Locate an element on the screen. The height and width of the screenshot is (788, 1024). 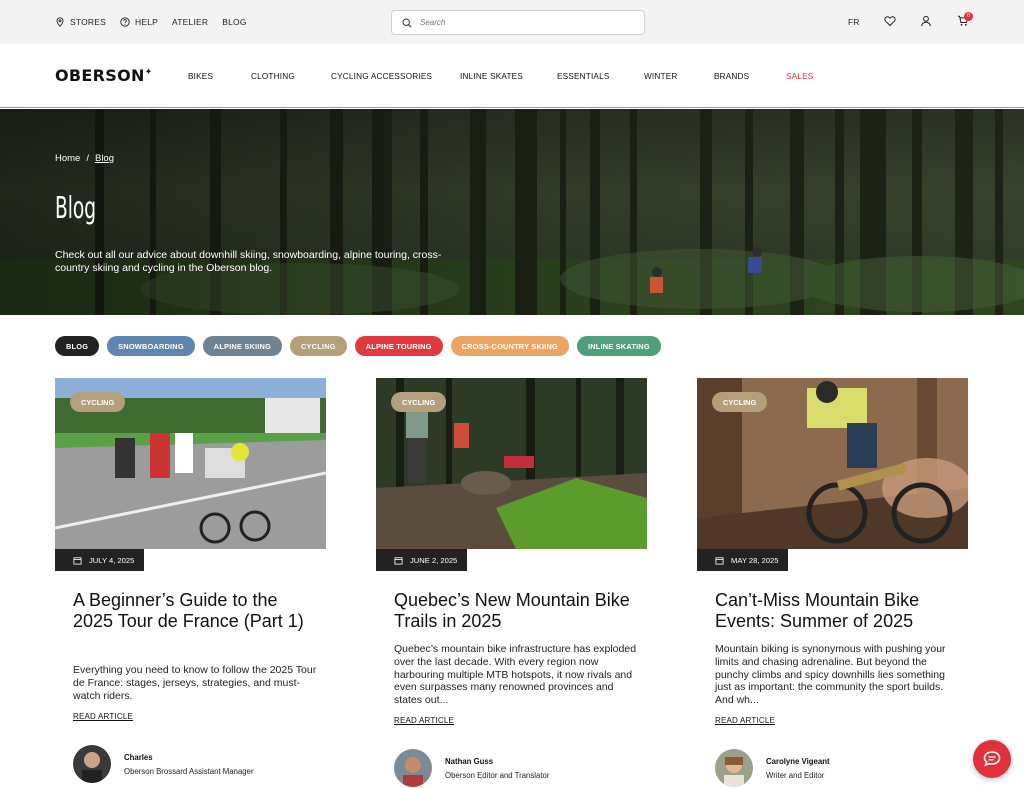
search-input is located at coordinates (520, 22).